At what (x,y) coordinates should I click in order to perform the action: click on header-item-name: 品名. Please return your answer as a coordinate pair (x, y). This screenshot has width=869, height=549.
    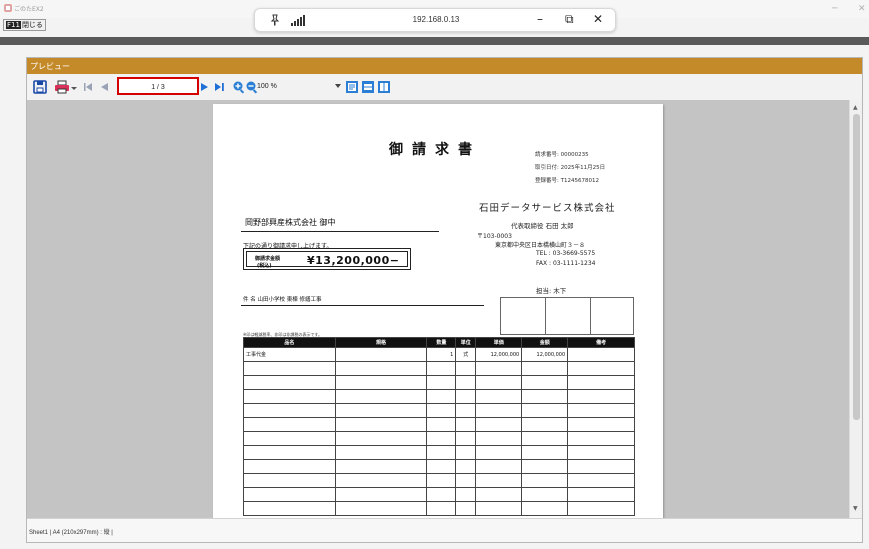
    Looking at the image, I should click on (289, 342).